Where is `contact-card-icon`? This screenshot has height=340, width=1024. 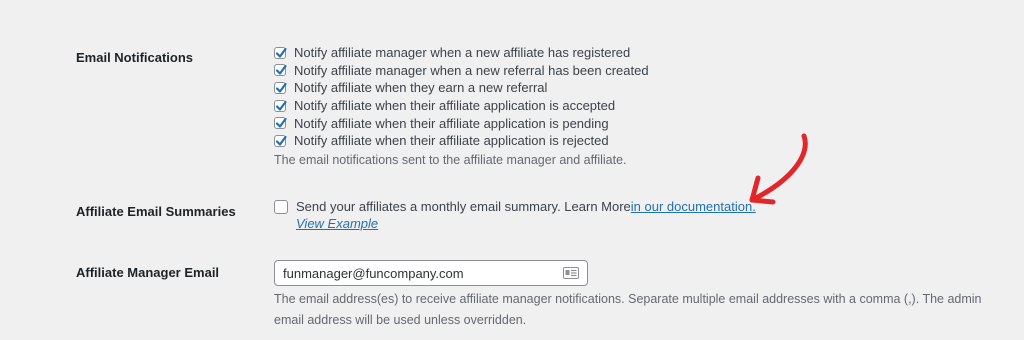
contact-card-icon is located at coordinates (571, 273).